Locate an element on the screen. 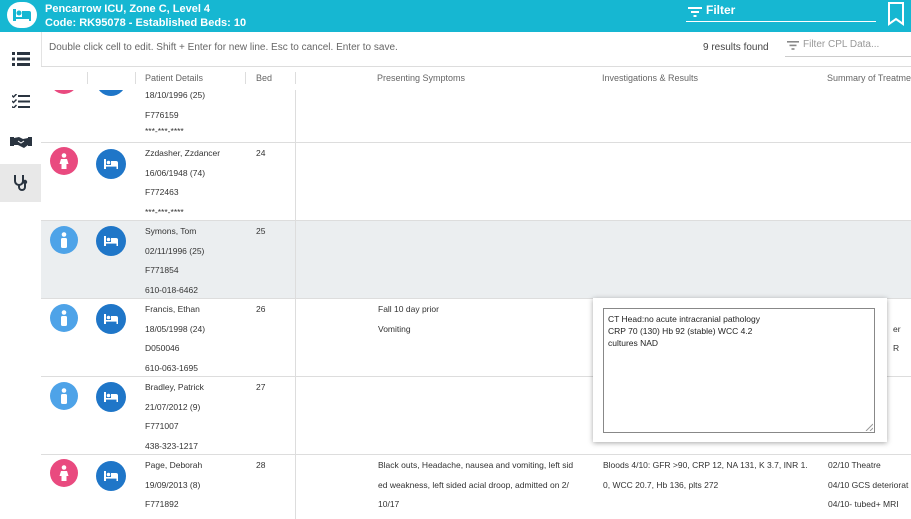 This screenshot has width=911, height=519. patient-nhi: 610-063-1695 is located at coordinates (171, 367).